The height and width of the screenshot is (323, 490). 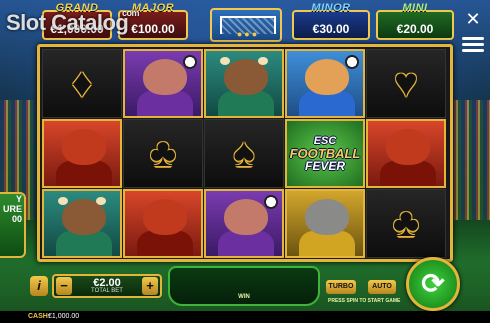 What do you see at coordinates (39, 316) in the screenshot?
I see `cash-label: CASH:` at bounding box center [39, 316].